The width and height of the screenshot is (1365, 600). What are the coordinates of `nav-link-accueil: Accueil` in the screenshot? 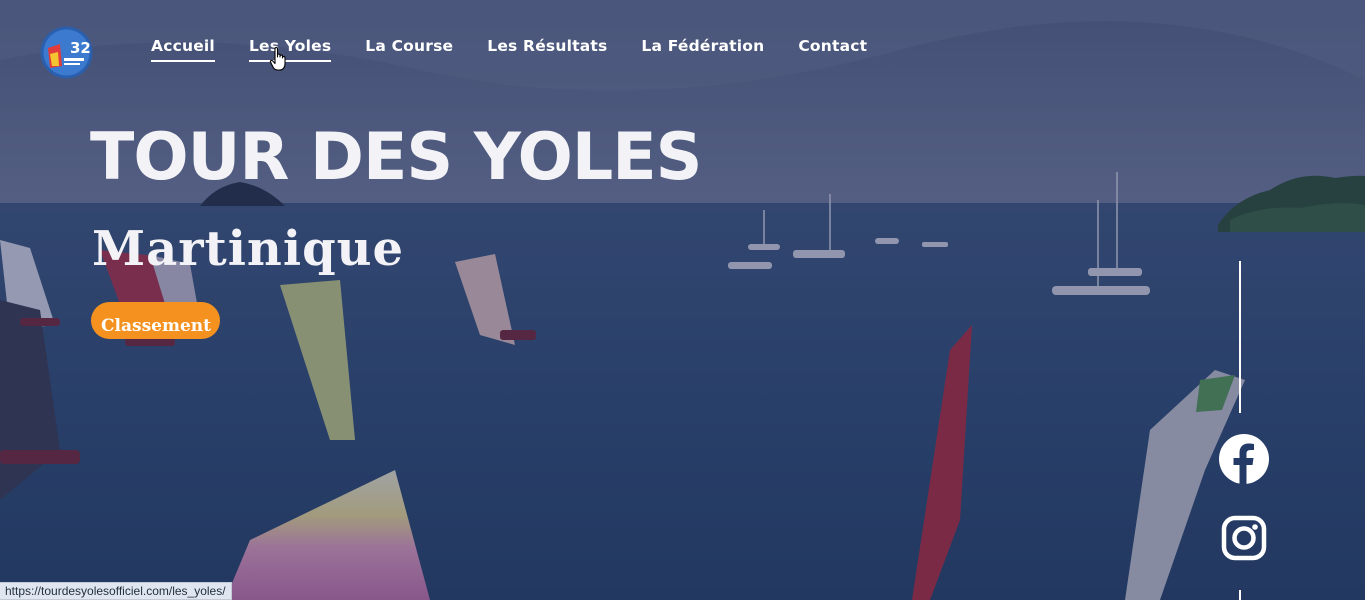 It's located at (183, 49).